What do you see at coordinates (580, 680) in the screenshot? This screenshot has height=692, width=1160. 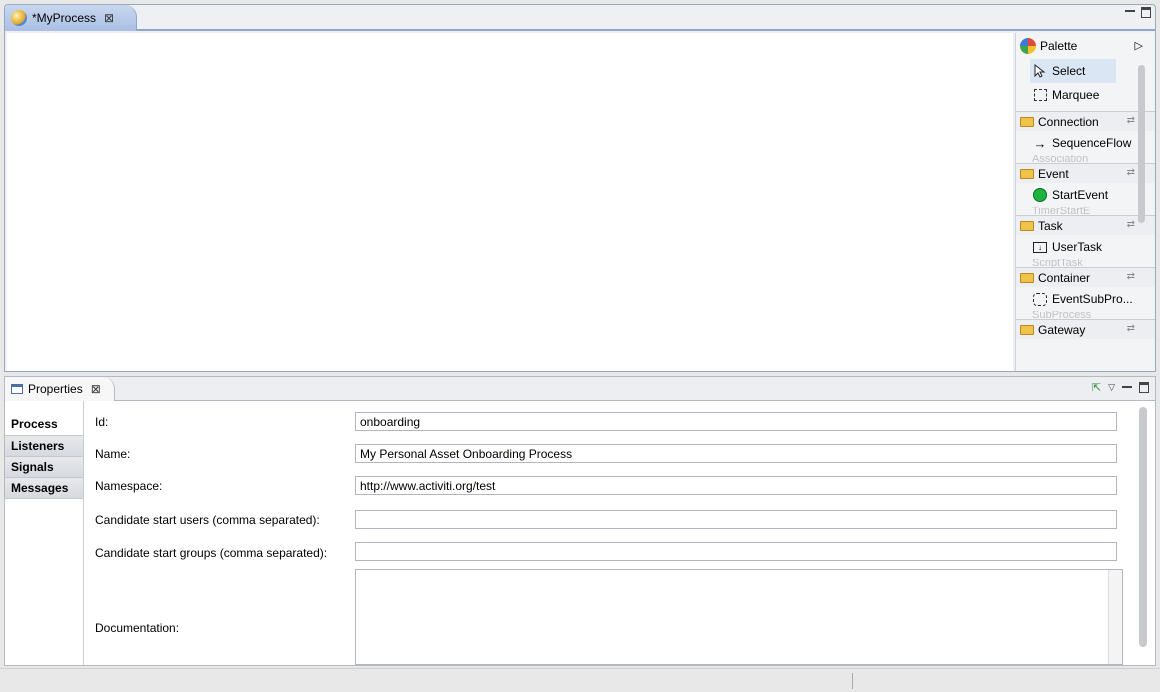 I see `status-bar` at bounding box center [580, 680].